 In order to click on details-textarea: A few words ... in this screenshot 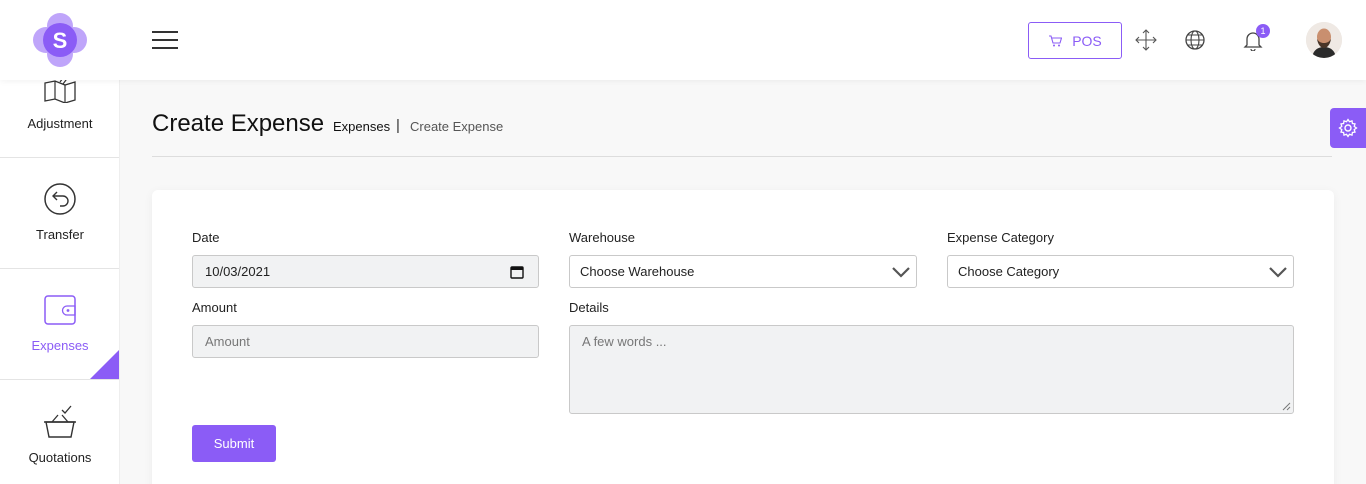, I will do `click(931, 369)`.